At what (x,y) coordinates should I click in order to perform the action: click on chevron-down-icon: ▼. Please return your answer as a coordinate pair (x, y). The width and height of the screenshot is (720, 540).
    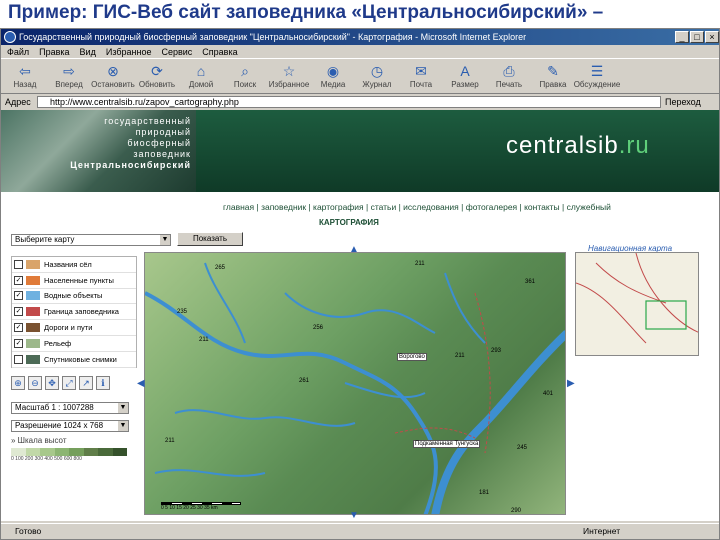
    Looking at the image, I should click on (123, 426).